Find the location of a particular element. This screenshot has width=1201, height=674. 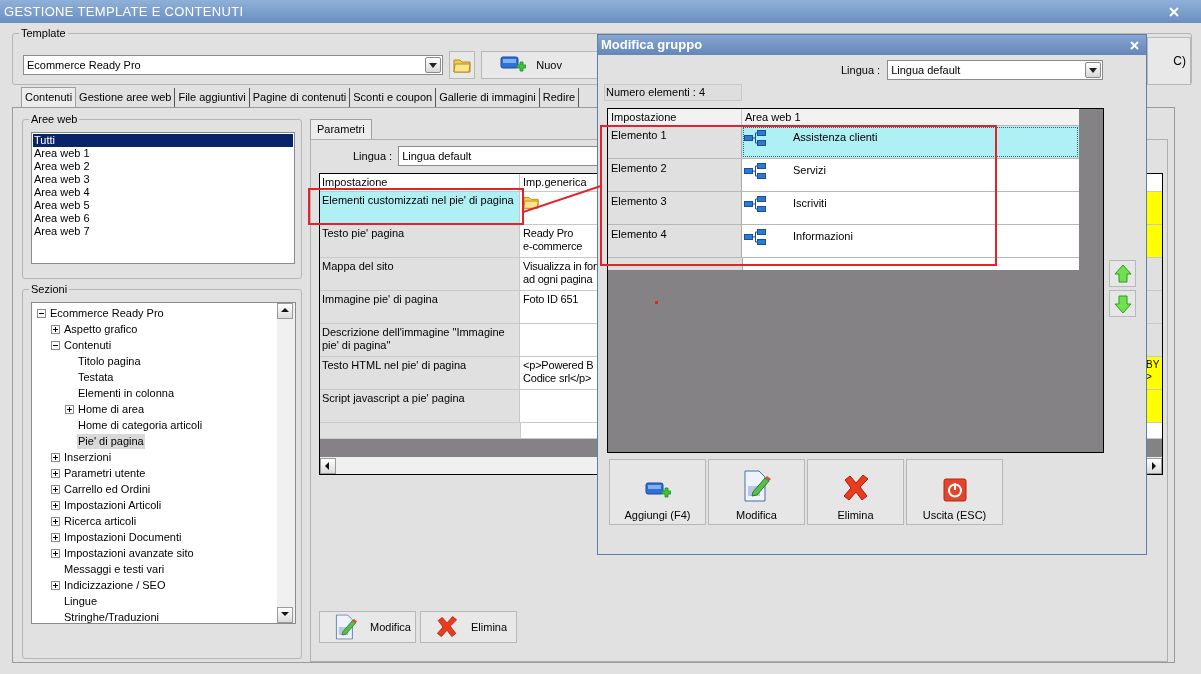

tab: File aggiuntivi is located at coordinates (212, 97).